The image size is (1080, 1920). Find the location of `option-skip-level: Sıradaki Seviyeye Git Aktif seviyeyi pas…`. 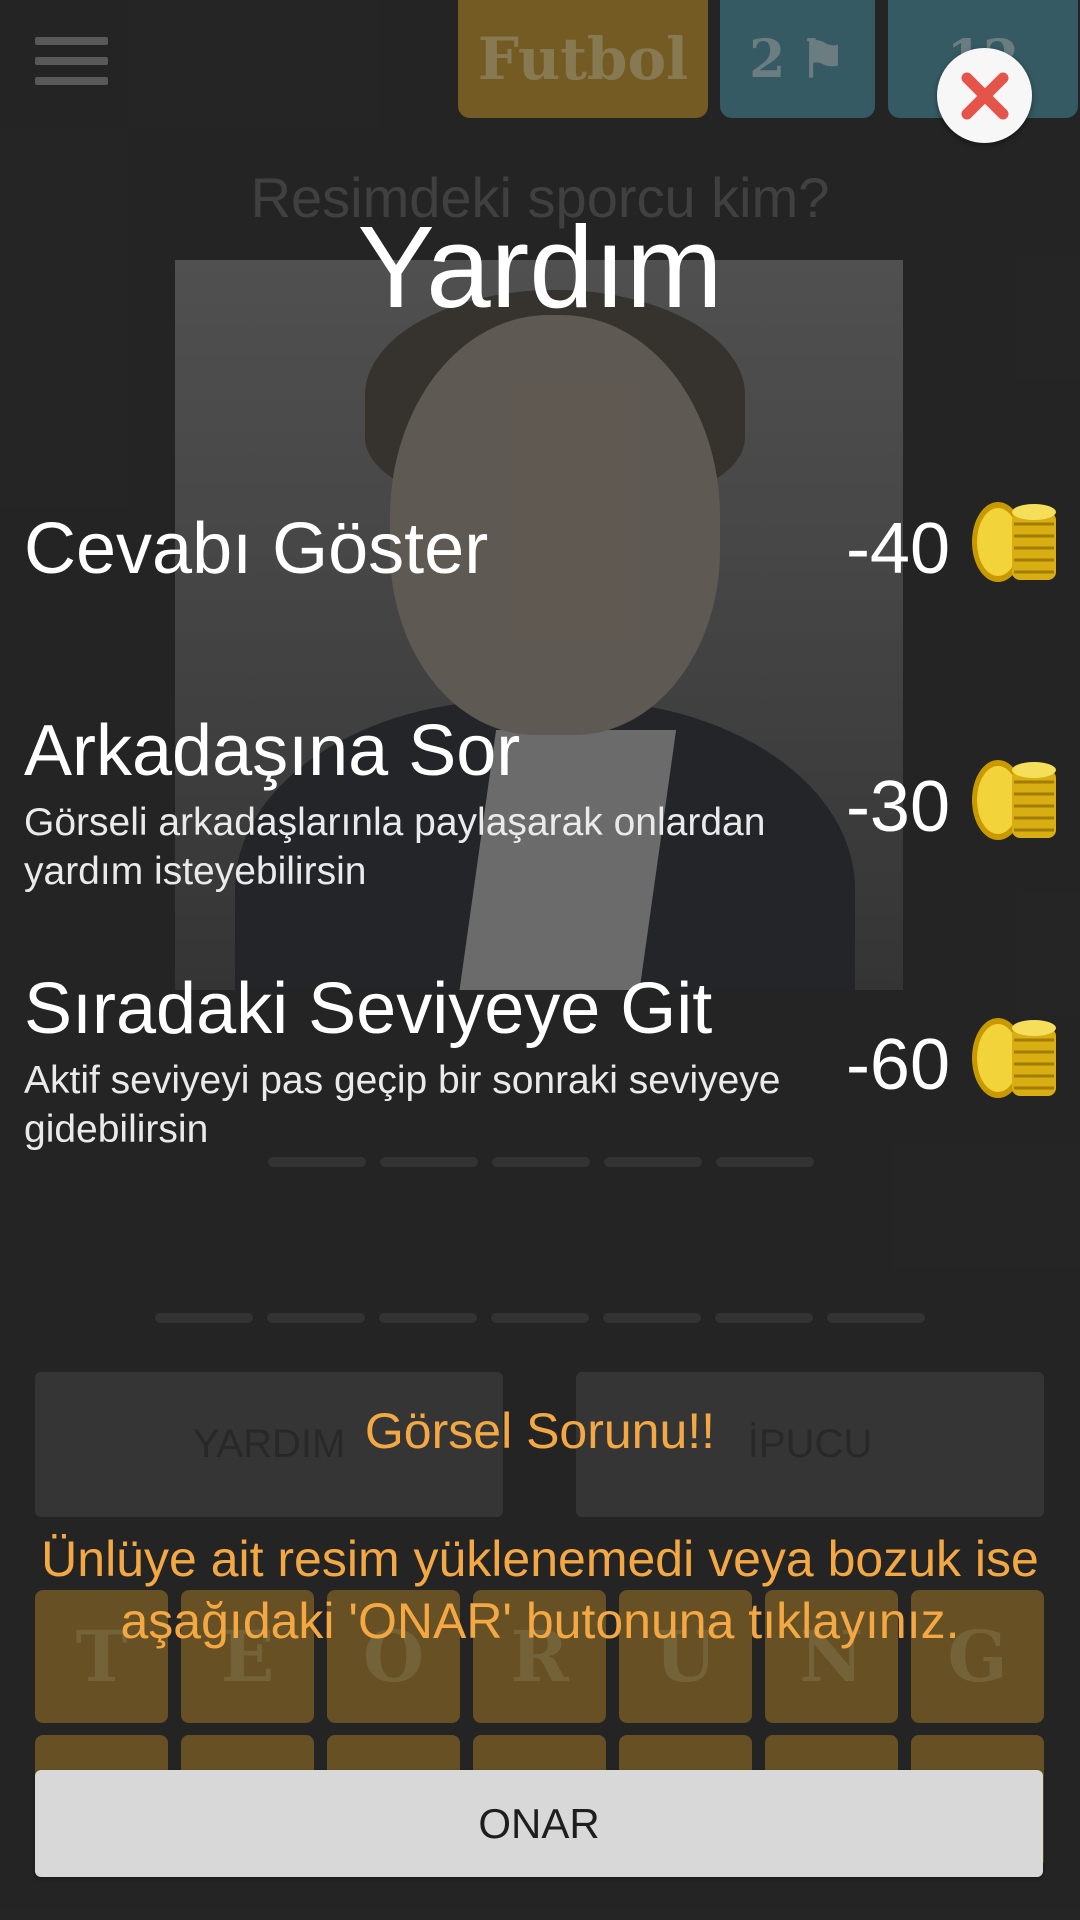

option-skip-level: Sıradaki Seviyeye Git Aktif seviyeyi pas… is located at coordinates (544, 1058).